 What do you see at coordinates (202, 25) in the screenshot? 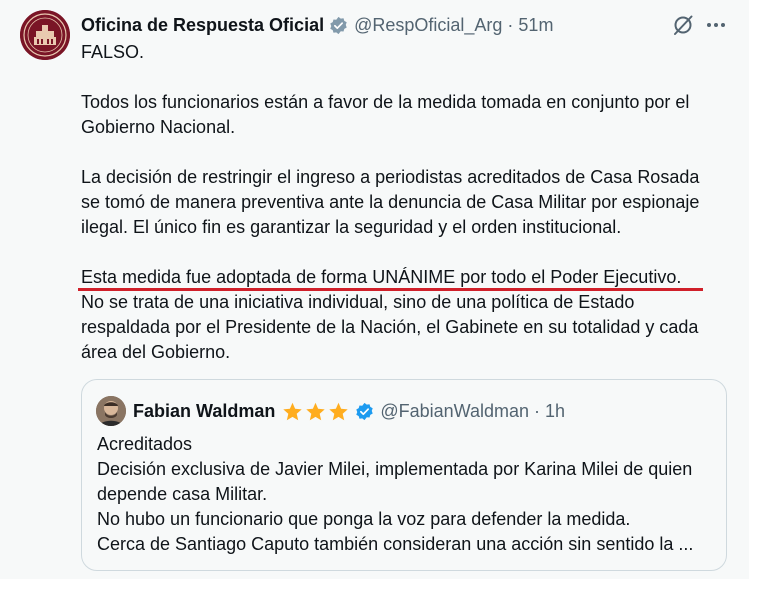
I see `author-name: Oficina de Respuesta Oficial` at bounding box center [202, 25].